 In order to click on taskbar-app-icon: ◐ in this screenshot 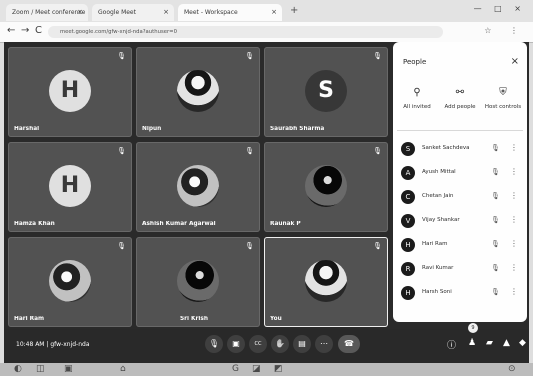, I will do `click(18, 369)`.